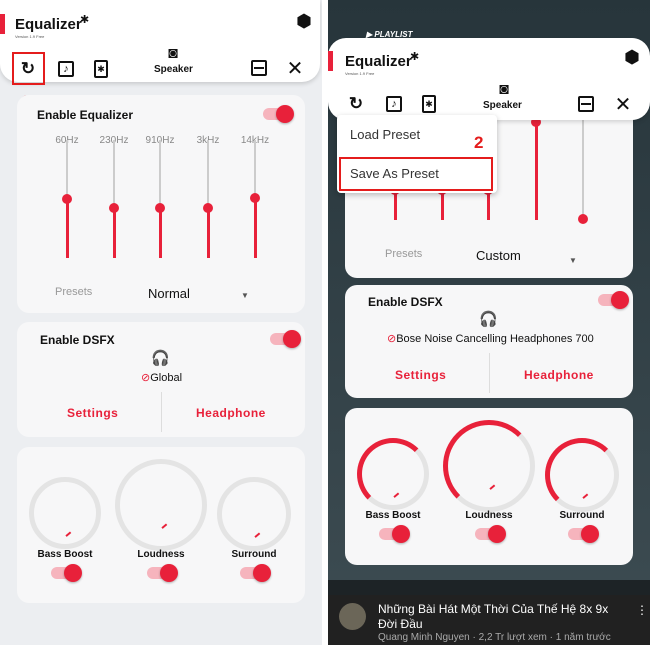 Image resolution: width=650 pixels, height=645 pixels. I want to click on dsfx-card: Enable DSFX 🎧 ⊘Global Settings Headphone, so click(161, 379).